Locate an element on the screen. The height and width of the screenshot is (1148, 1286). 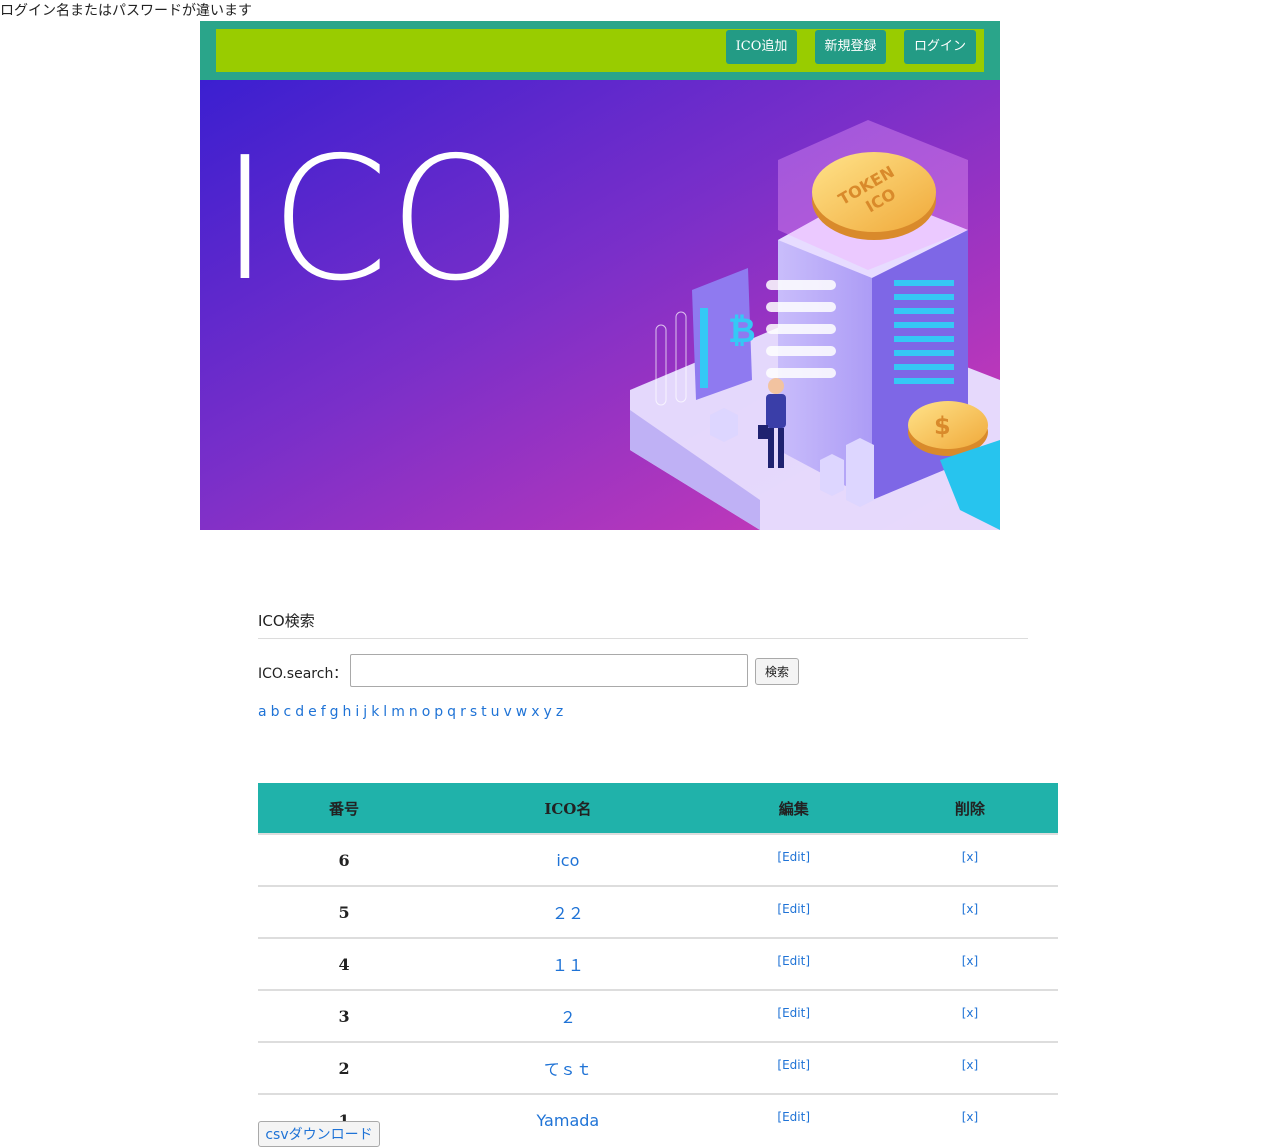
ico-name-link: てｓｔ is located at coordinates (568, 1069).